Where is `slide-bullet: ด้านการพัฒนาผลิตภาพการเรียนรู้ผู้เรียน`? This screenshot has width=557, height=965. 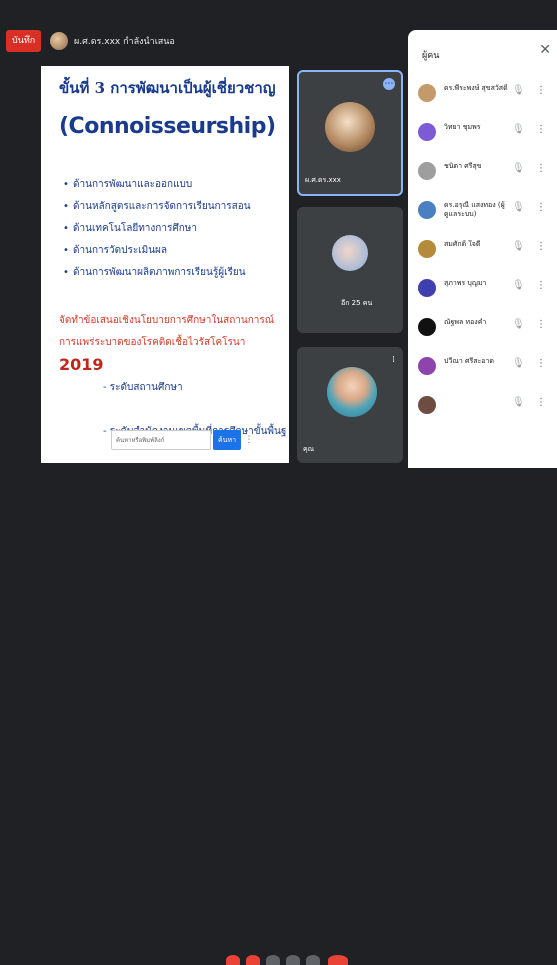
slide-bullet: ด้านการพัฒนาผลิตภาพการเรียนรู้ผู้เรียน is located at coordinates (173, 273).